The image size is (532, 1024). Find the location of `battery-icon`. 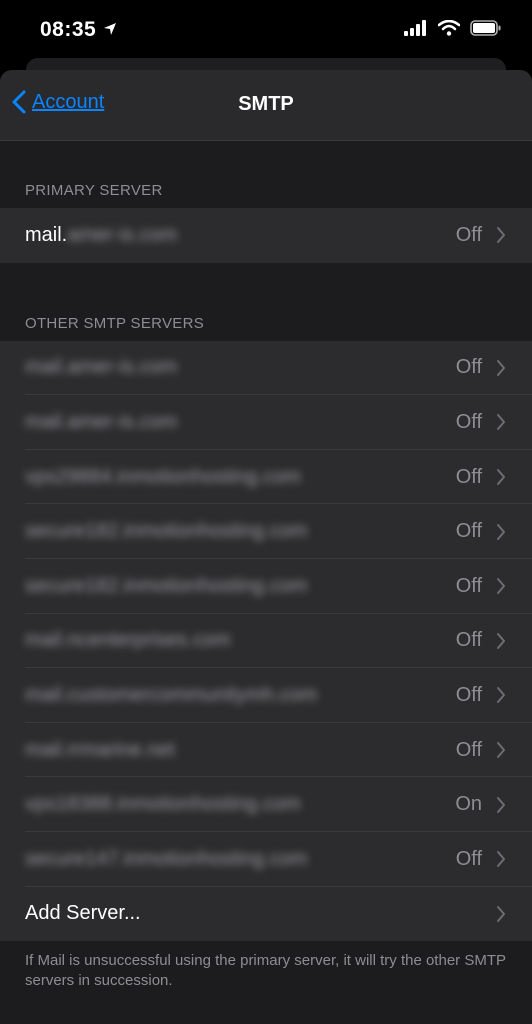

battery-icon is located at coordinates (485, 28).